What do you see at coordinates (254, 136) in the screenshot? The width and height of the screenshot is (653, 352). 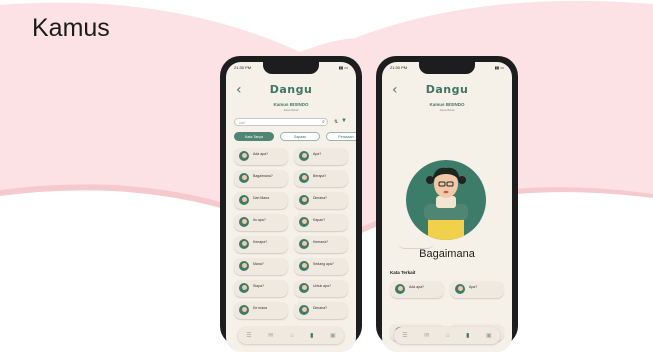 I see `tab-kata-tanya: Kata Tanya` at bounding box center [254, 136].